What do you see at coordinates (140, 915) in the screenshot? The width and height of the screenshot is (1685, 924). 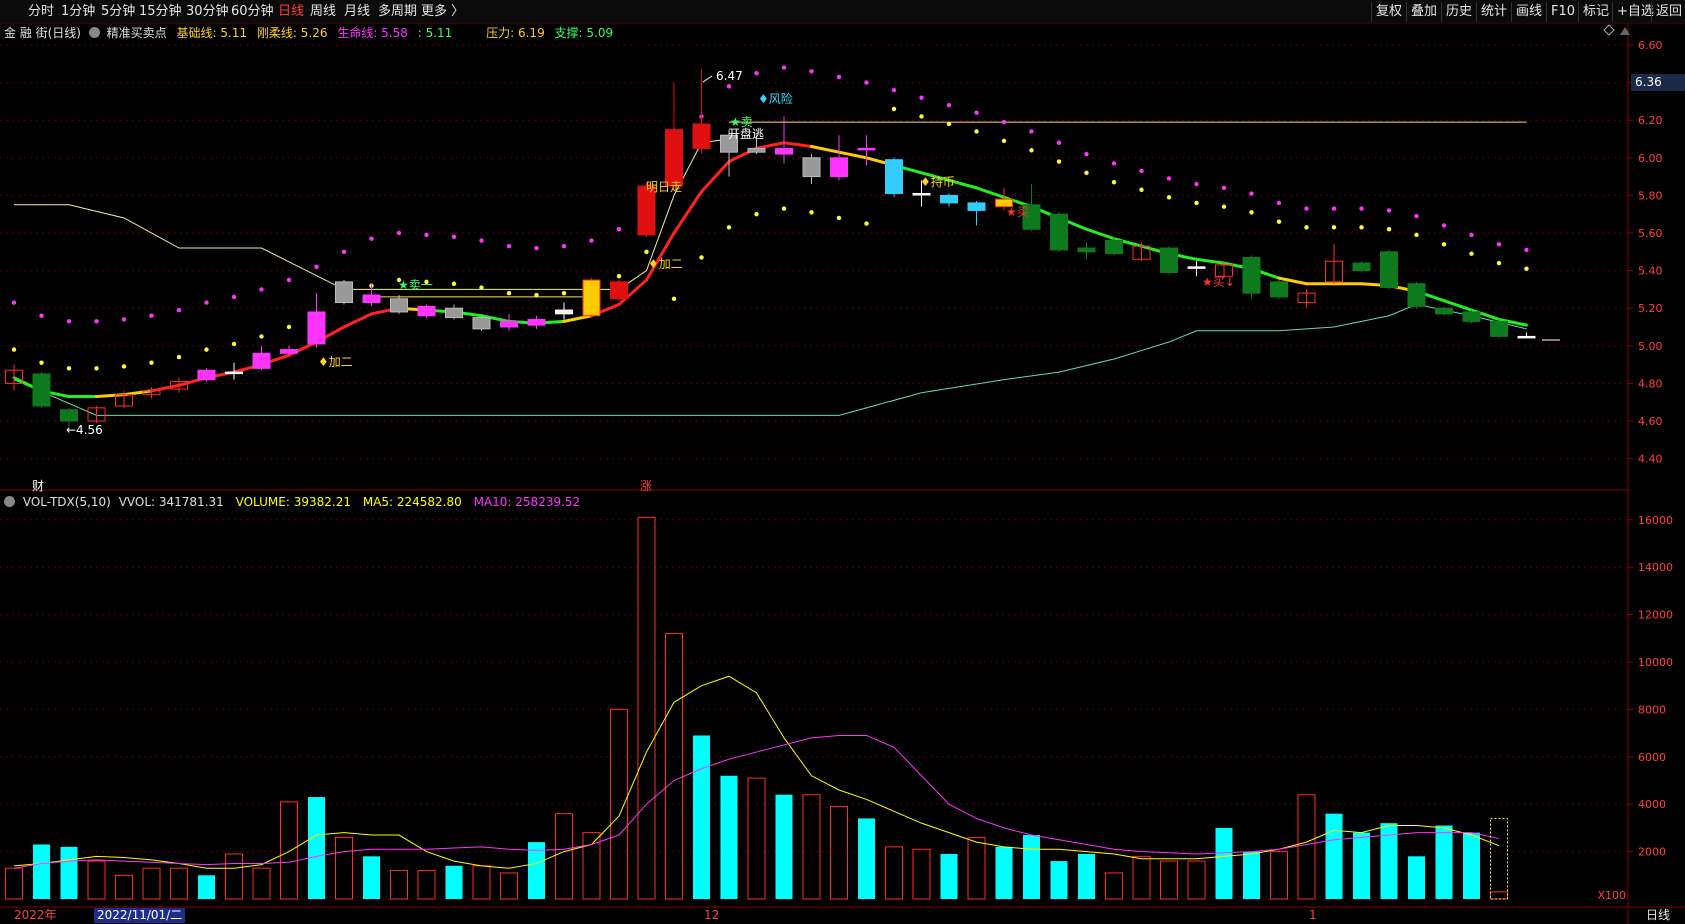 I see `date-cursor: 2022/11/01/二` at bounding box center [140, 915].